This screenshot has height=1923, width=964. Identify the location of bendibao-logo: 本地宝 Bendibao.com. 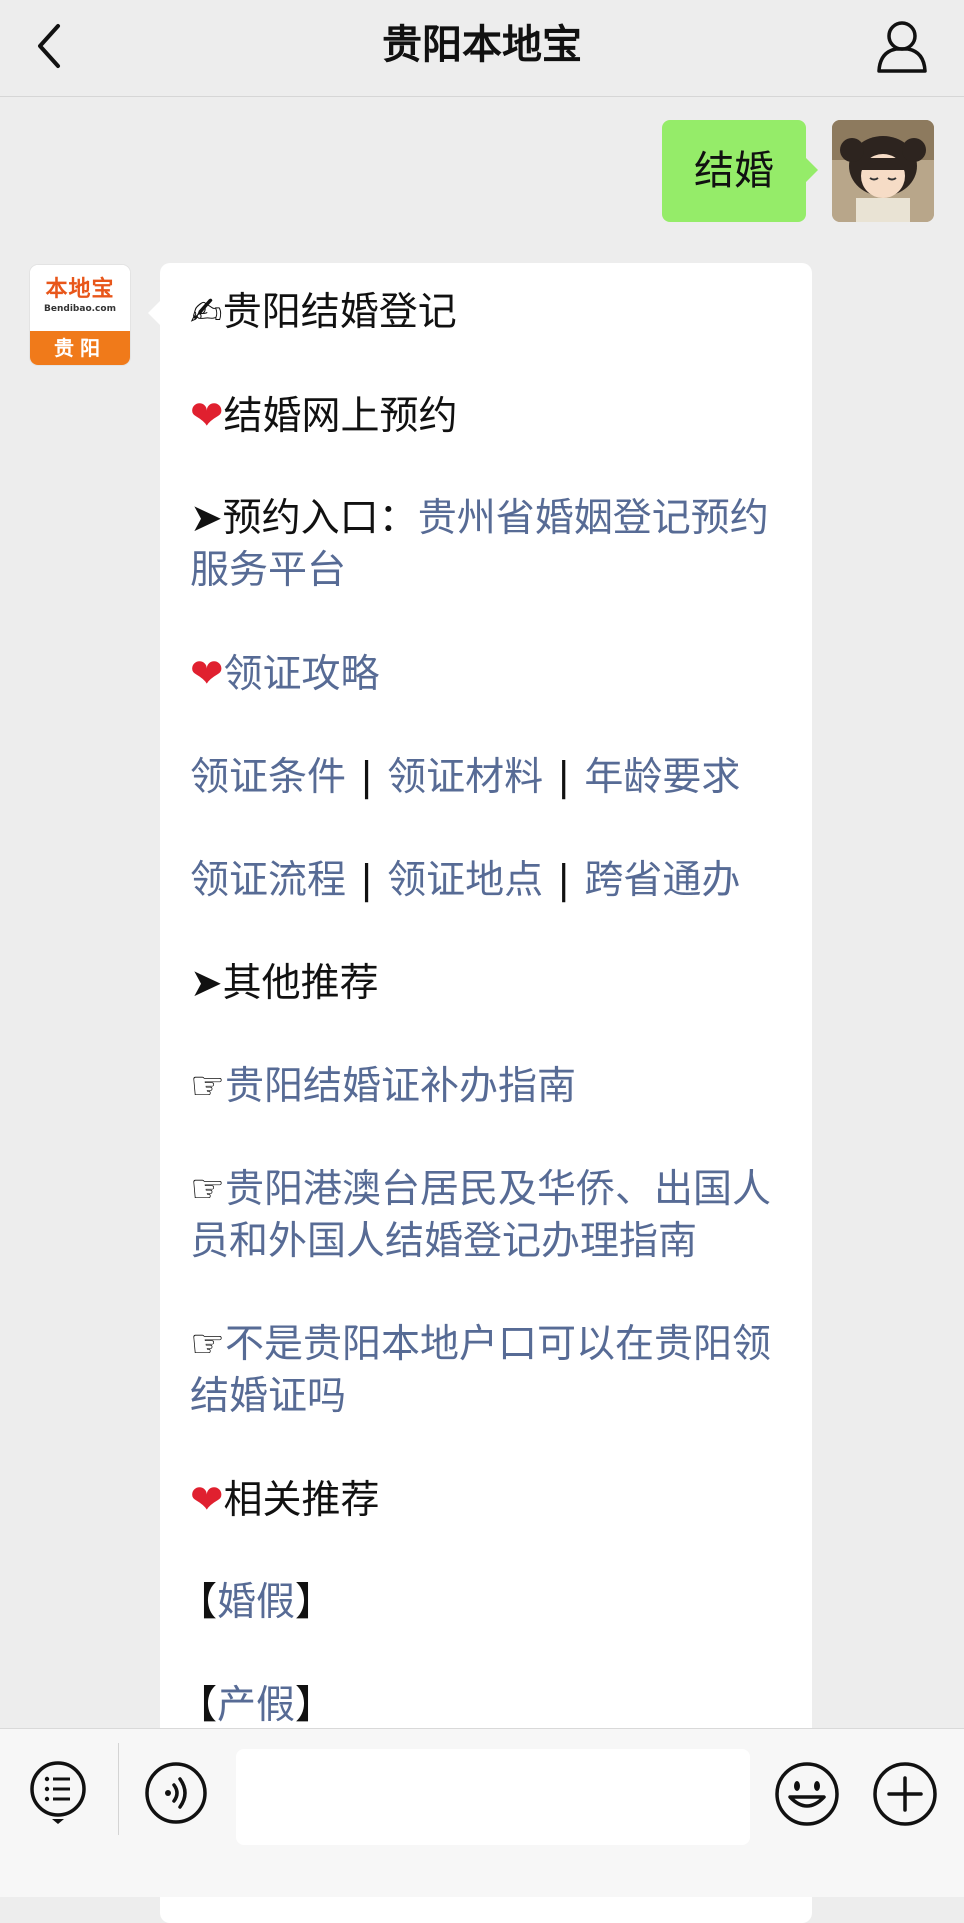
(80, 298).